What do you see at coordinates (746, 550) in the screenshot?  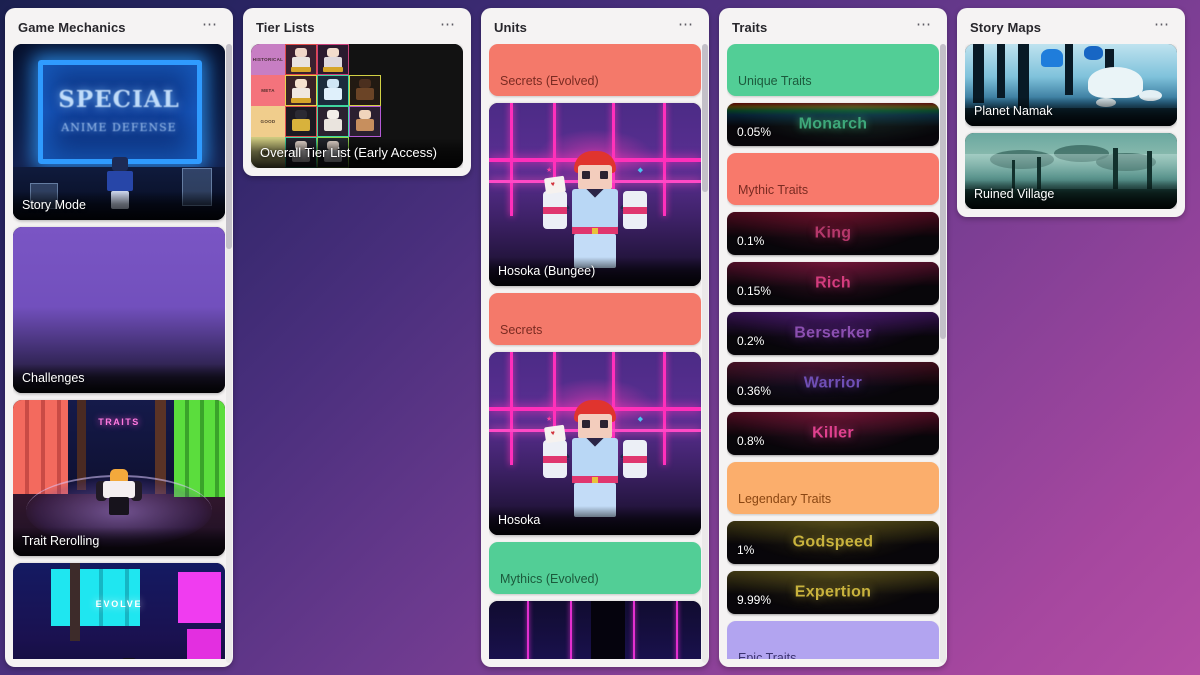 I see `trait-percent: 1%` at bounding box center [746, 550].